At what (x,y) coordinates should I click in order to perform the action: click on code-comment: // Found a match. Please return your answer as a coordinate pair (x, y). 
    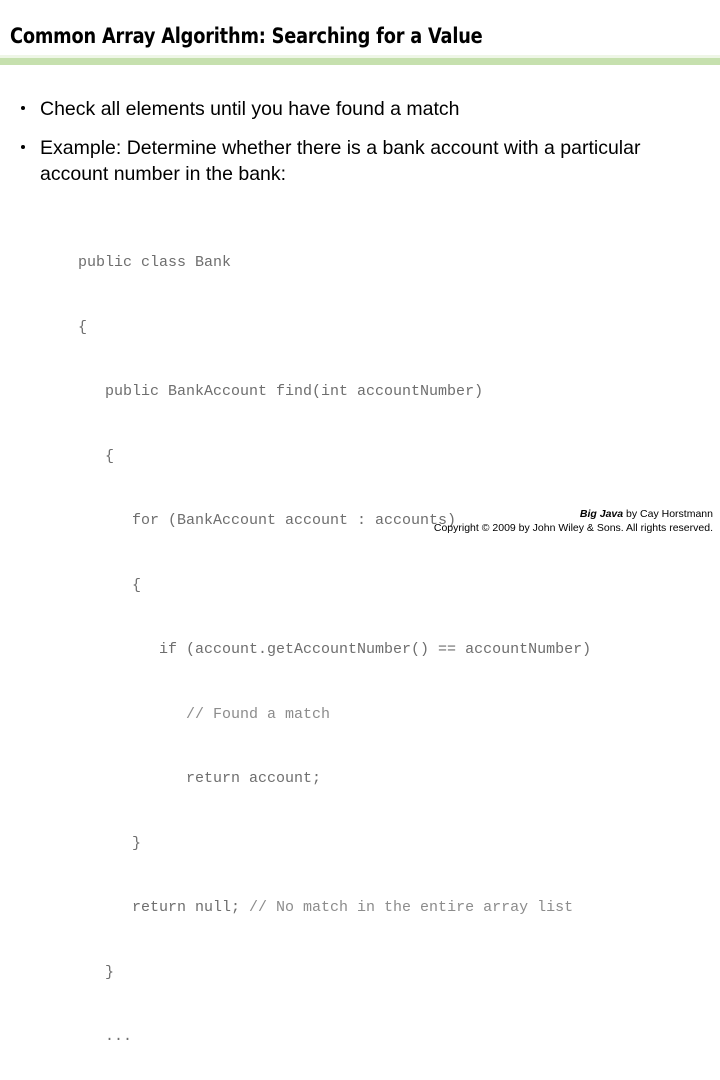
    Looking at the image, I should click on (258, 714).